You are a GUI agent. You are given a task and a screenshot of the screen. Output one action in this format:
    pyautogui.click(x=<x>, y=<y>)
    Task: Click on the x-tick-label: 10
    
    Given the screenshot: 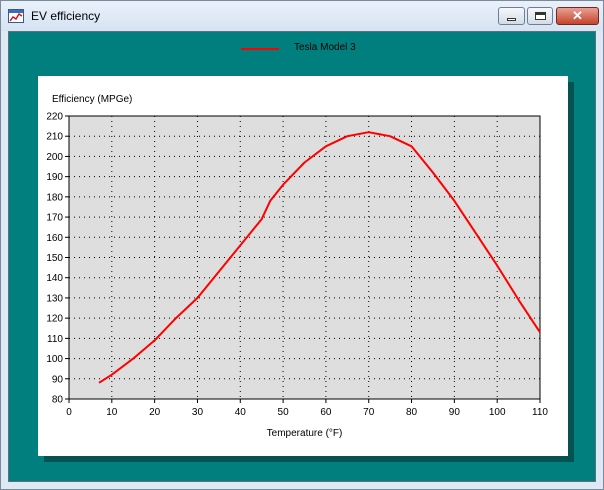 What is the action you would take?
    pyautogui.click(x=112, y=412)
    